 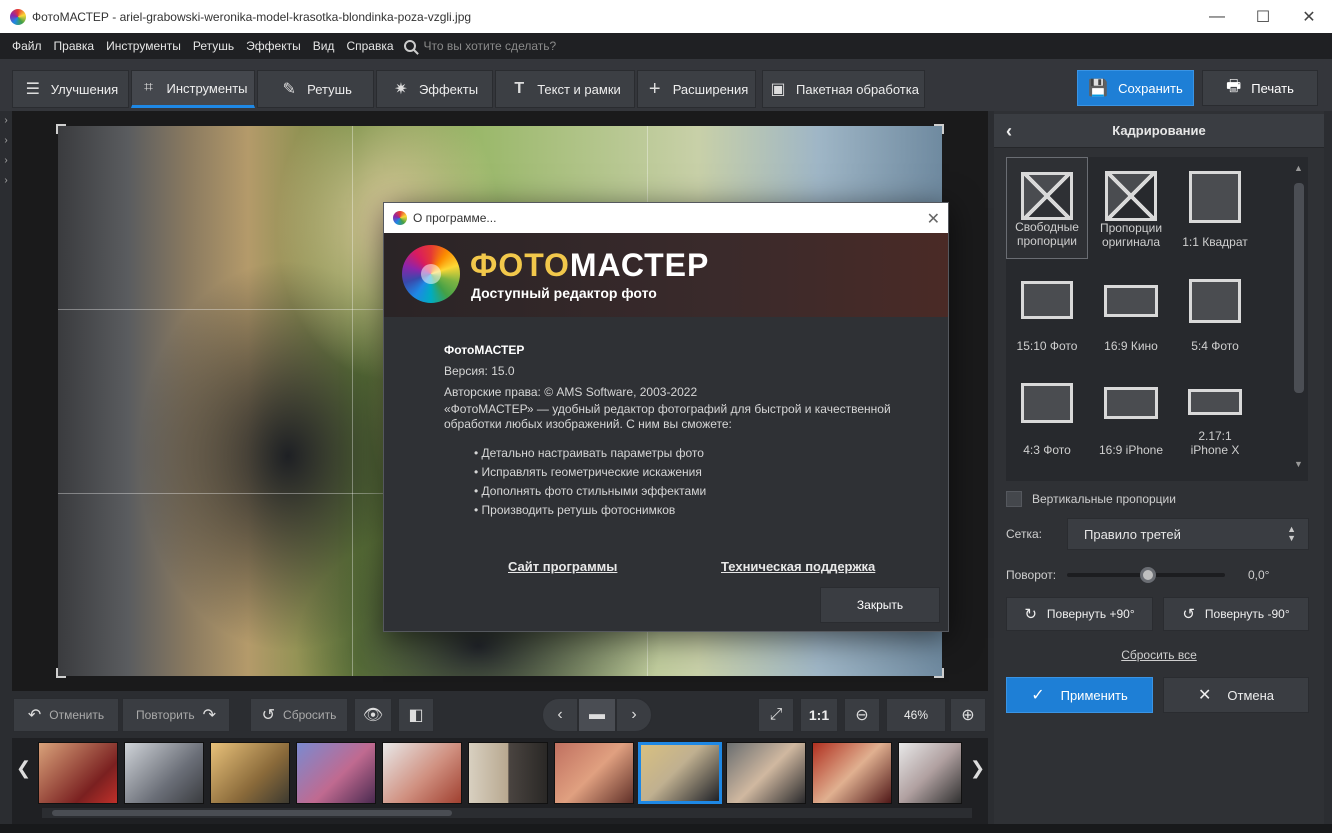 I want to click on scroll-up-icon: ▲, so click(x=1298, y=168).